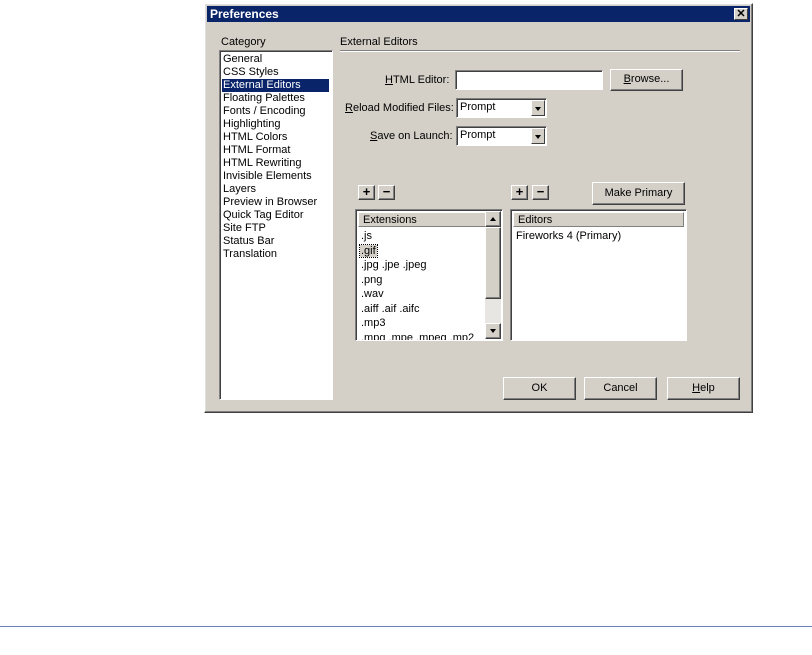 The image size is (812, 655). What do you see at coordinates (243, 42) in the screenshot?
I see `category-header: Category` at bounding box center [243, 42].